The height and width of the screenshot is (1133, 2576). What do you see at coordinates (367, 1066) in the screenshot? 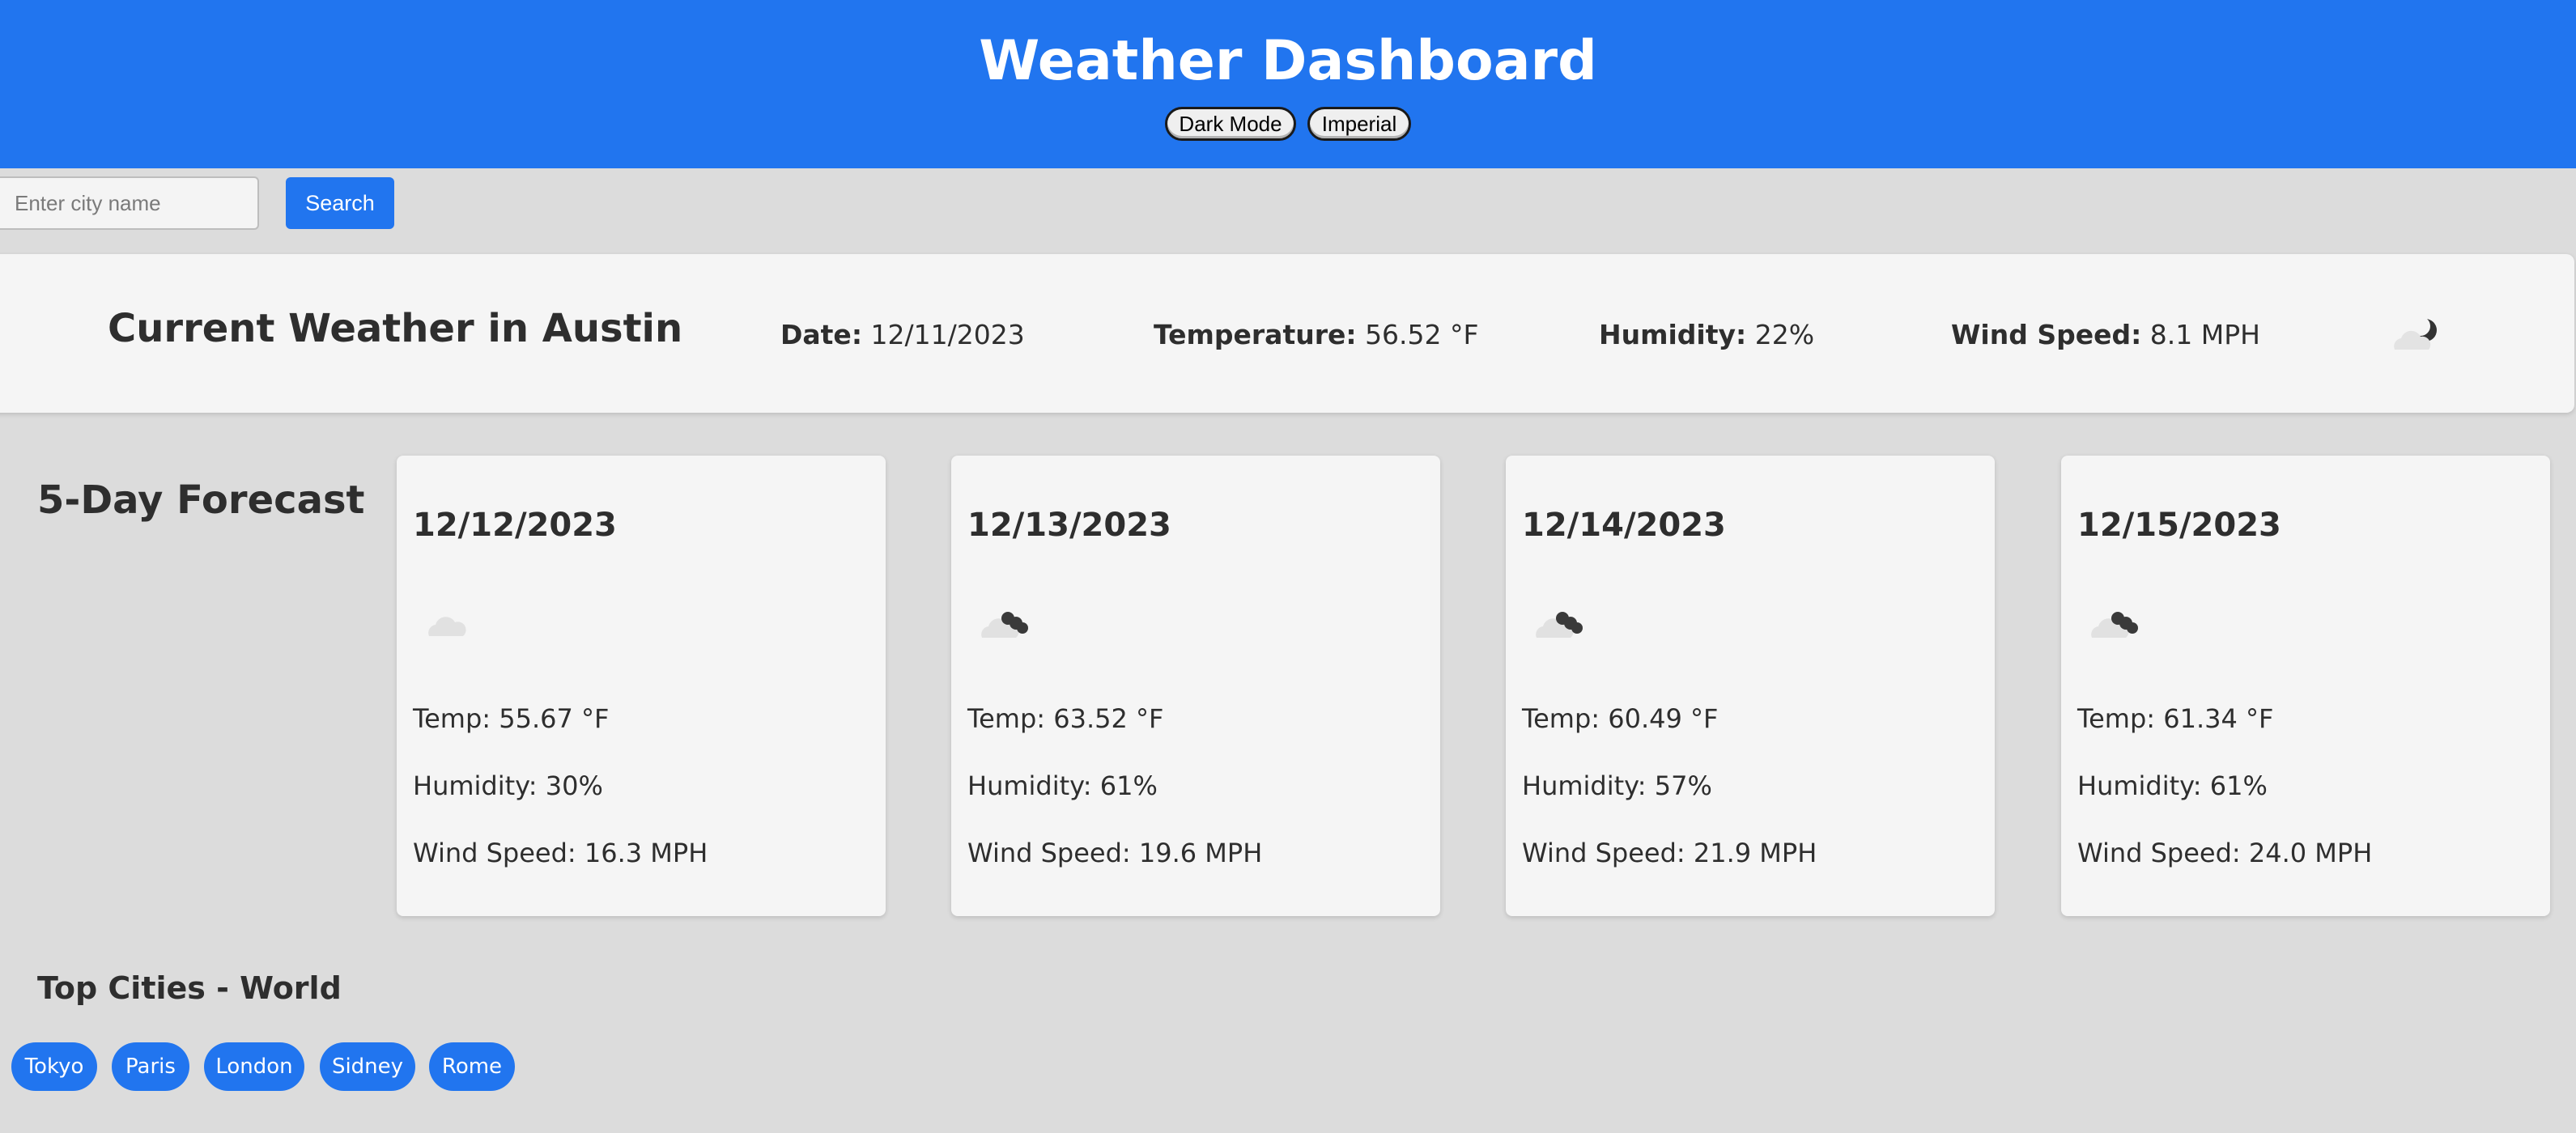
I see `city-button-sidney: Sidney` at bounding box center [367, 1066].